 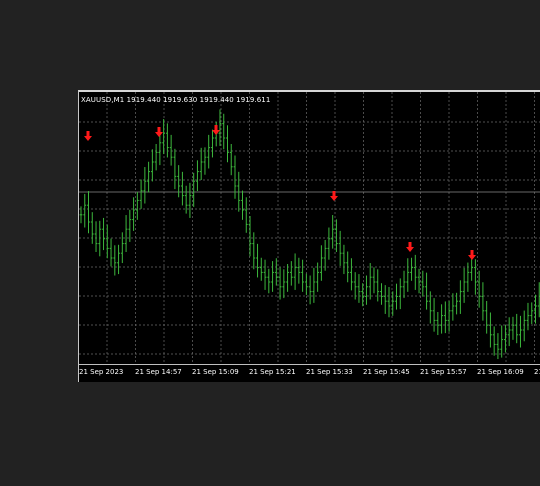 I want to click on time-label: 21, so click(x=537, y=372).